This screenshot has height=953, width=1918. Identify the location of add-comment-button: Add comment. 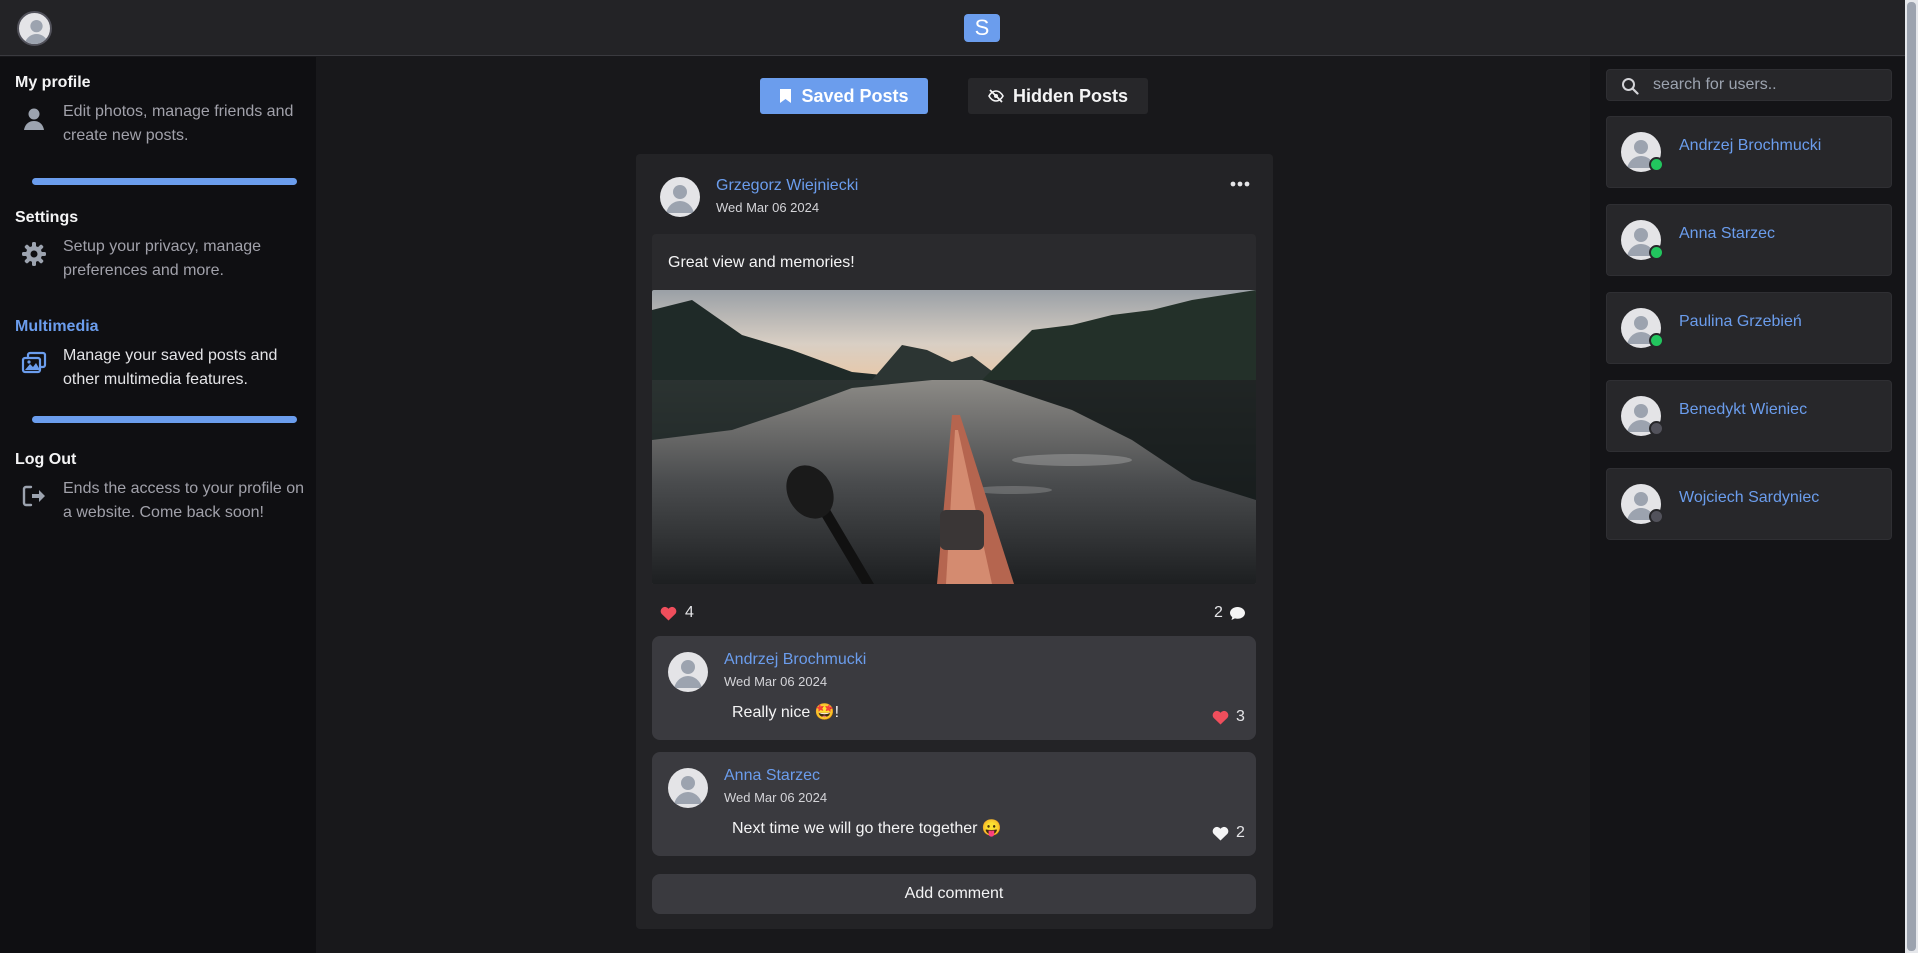
(954, 894).